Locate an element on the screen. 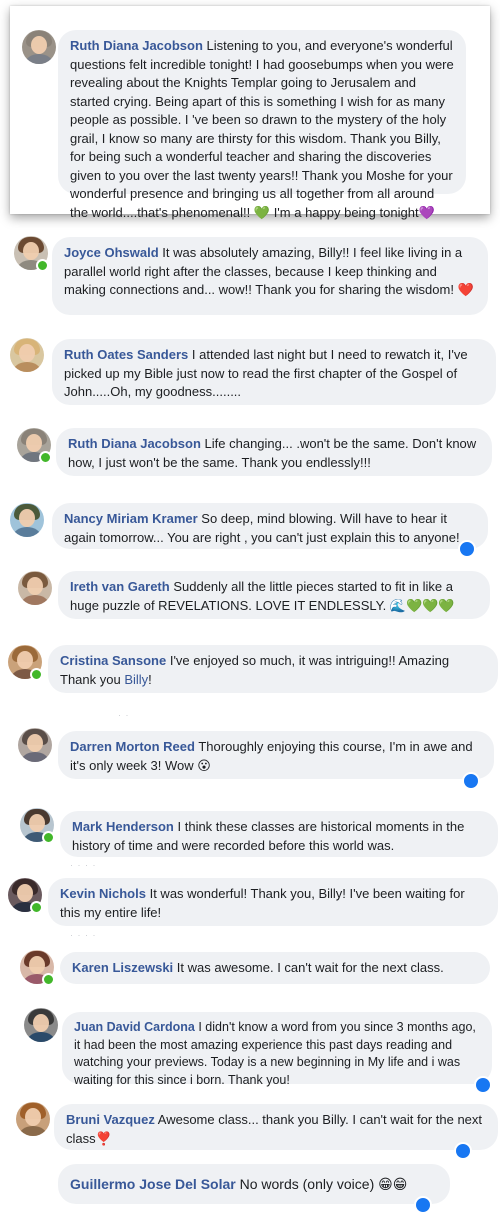 The height and width of the screenshot is (1214, 500). commenter-name: Cristina Sansone is located at coordinates (113, 660).